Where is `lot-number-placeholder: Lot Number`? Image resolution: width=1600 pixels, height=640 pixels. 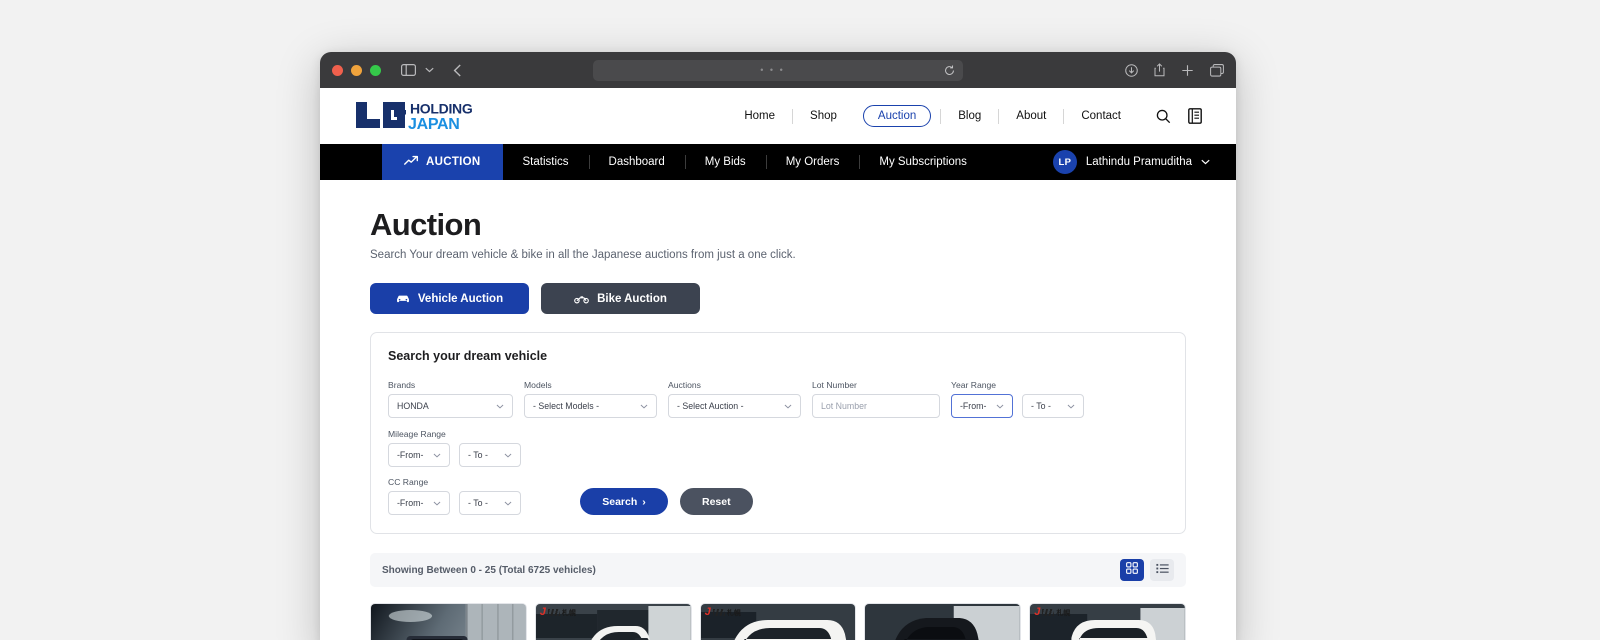
lot-number-placeholder: Lot Number is located at coordinates (844, 406).